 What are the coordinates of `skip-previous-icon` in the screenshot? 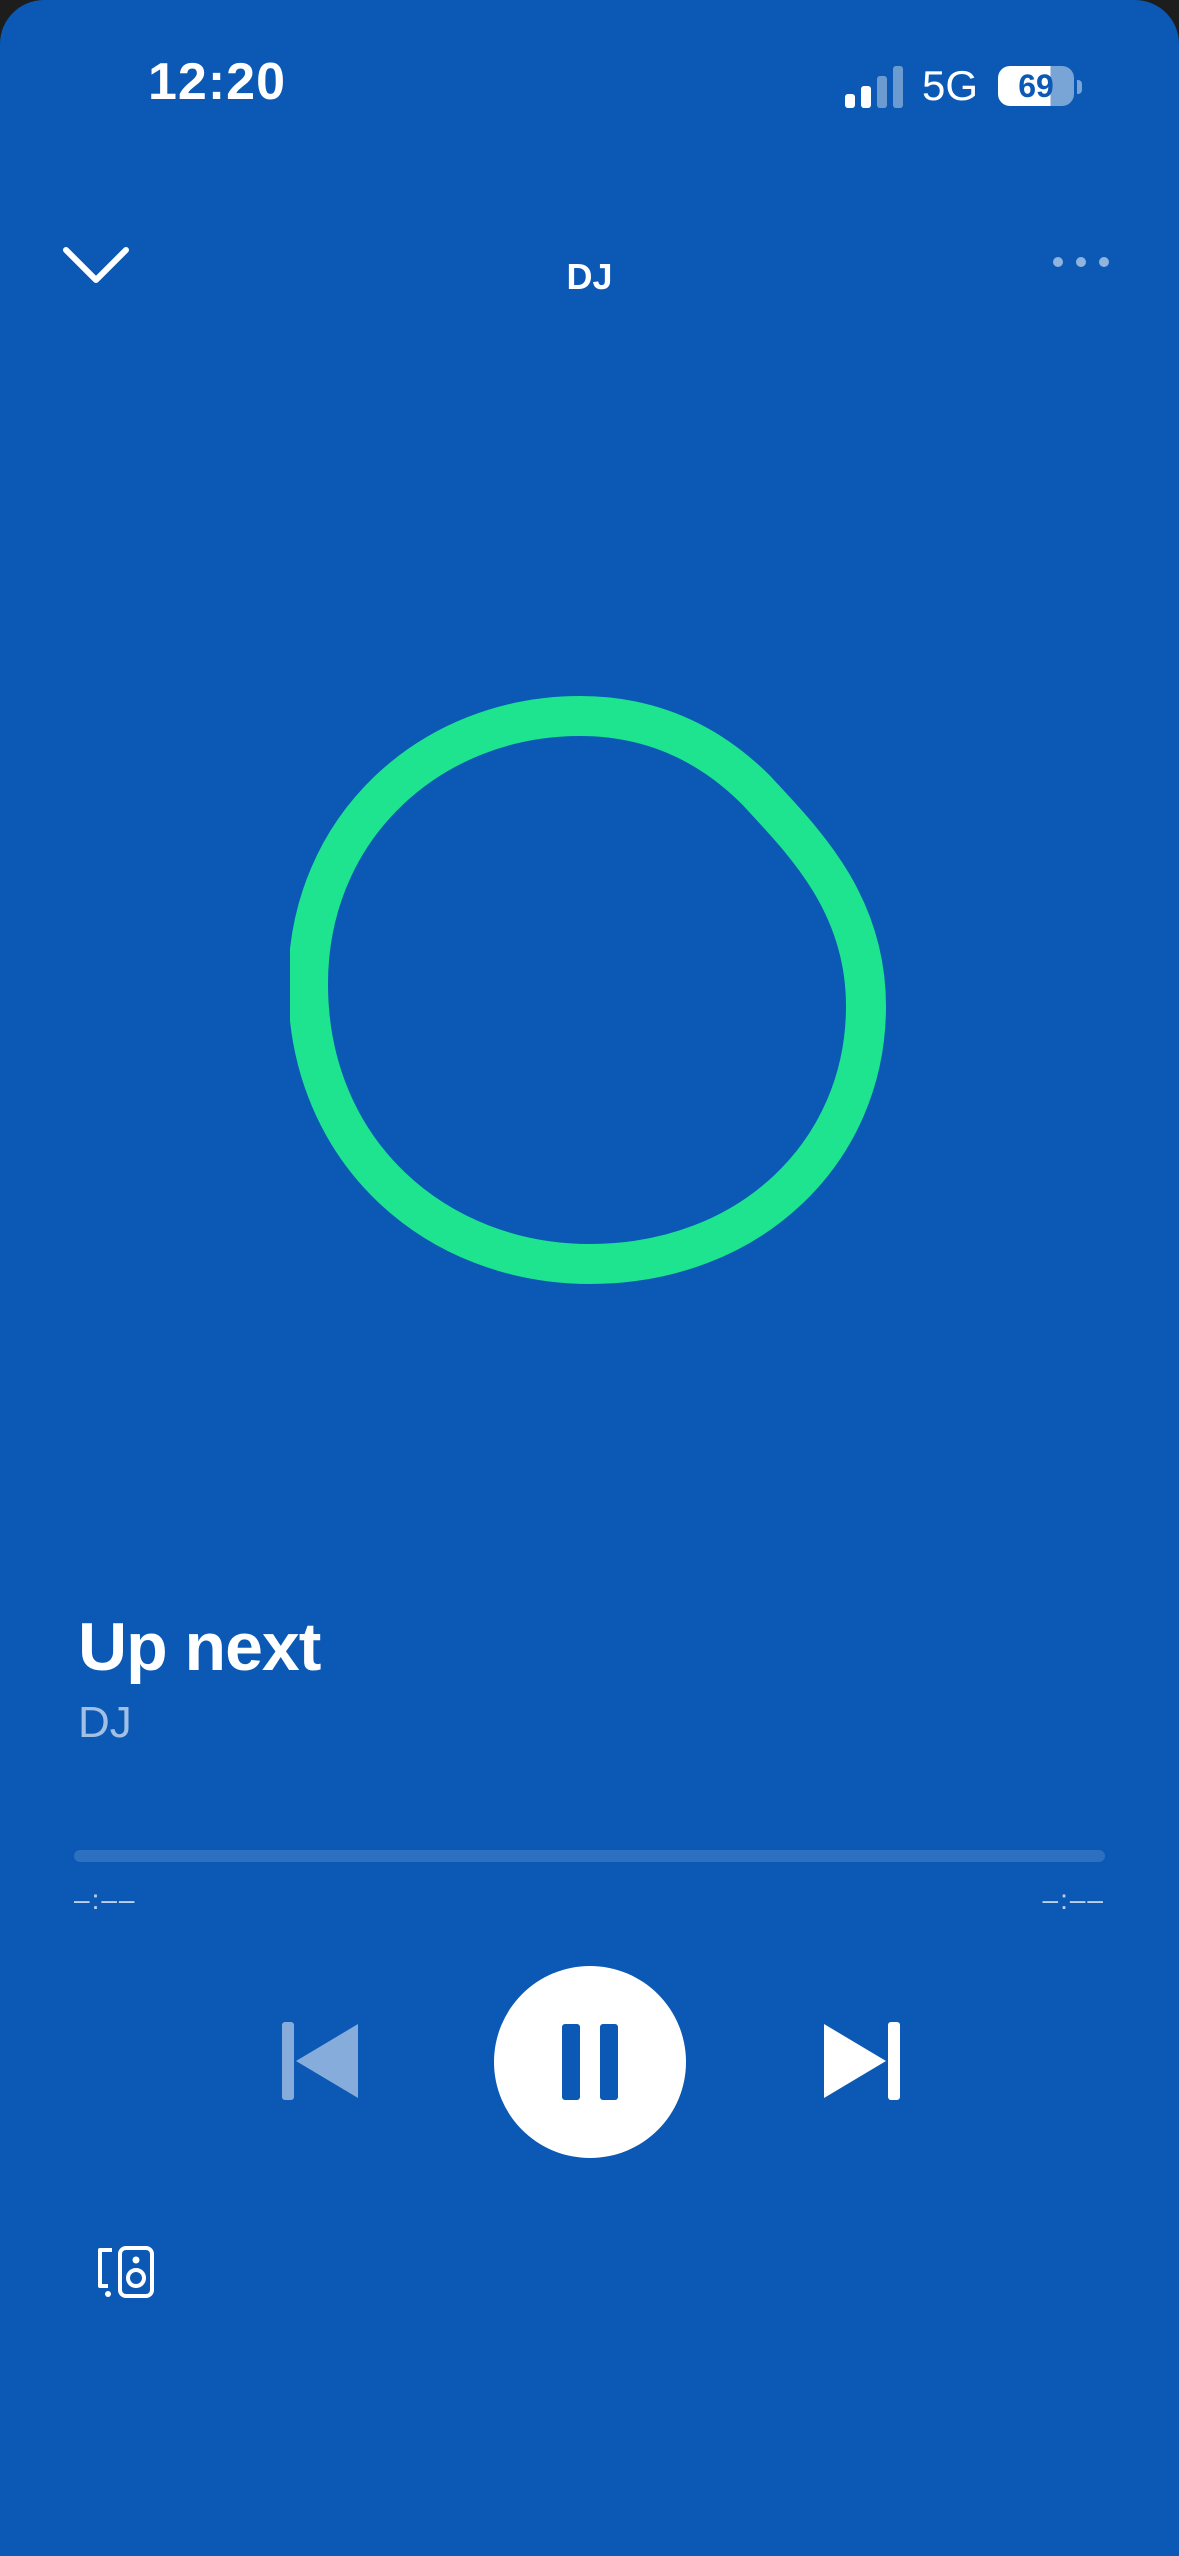 It's located at (320, 2061).